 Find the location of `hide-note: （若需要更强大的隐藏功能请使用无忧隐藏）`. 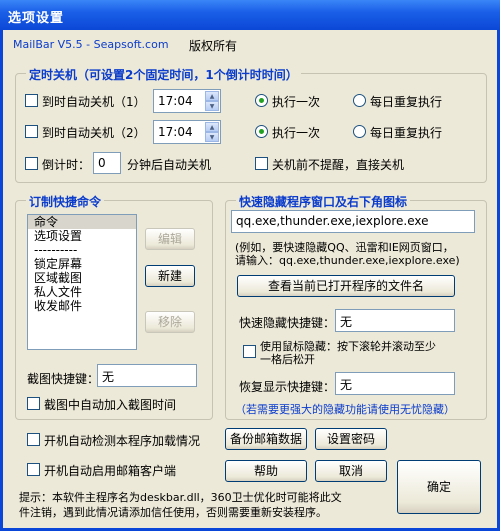

hide-note: （若需要更强大的隐藏功能请使用无忧隐藏） is located at coordinates (345, 409).